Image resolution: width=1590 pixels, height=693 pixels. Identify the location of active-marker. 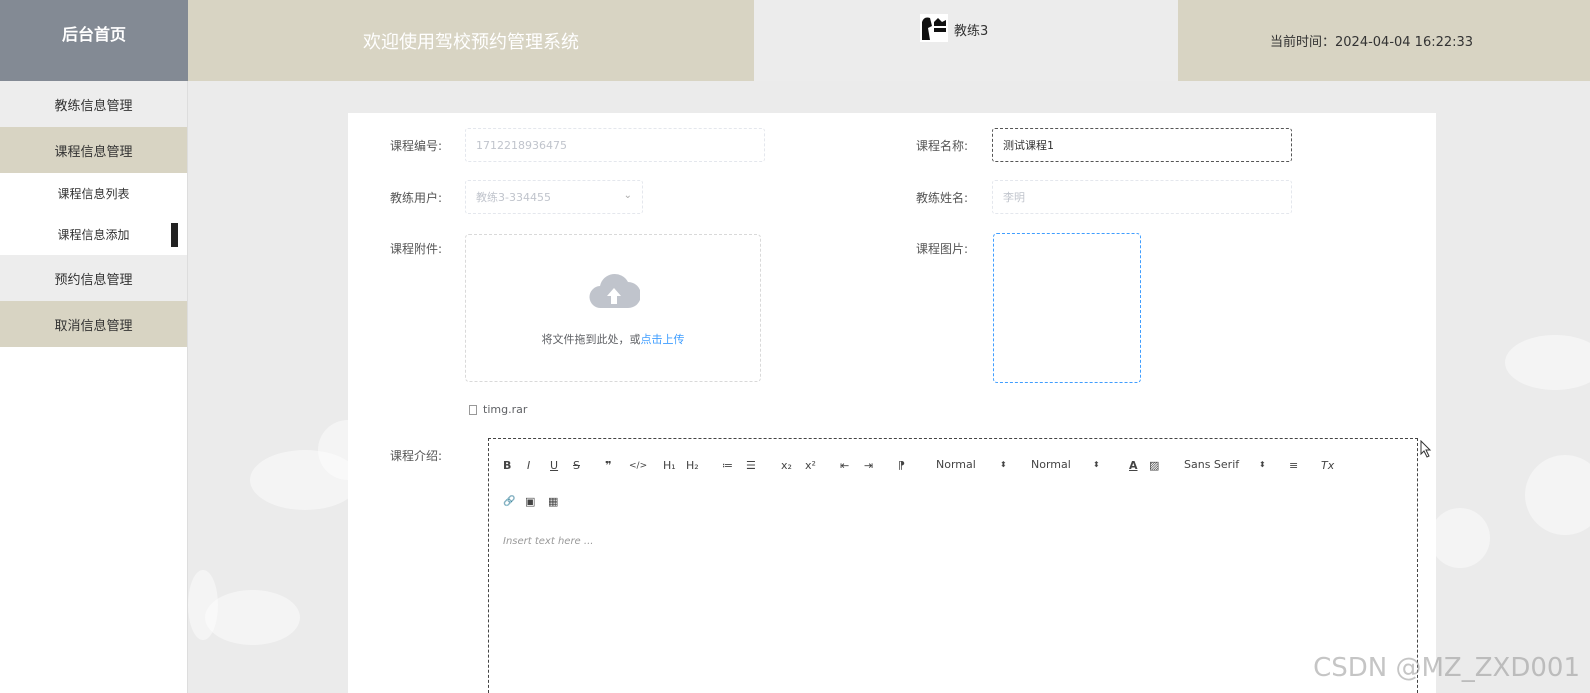
(174, 235).